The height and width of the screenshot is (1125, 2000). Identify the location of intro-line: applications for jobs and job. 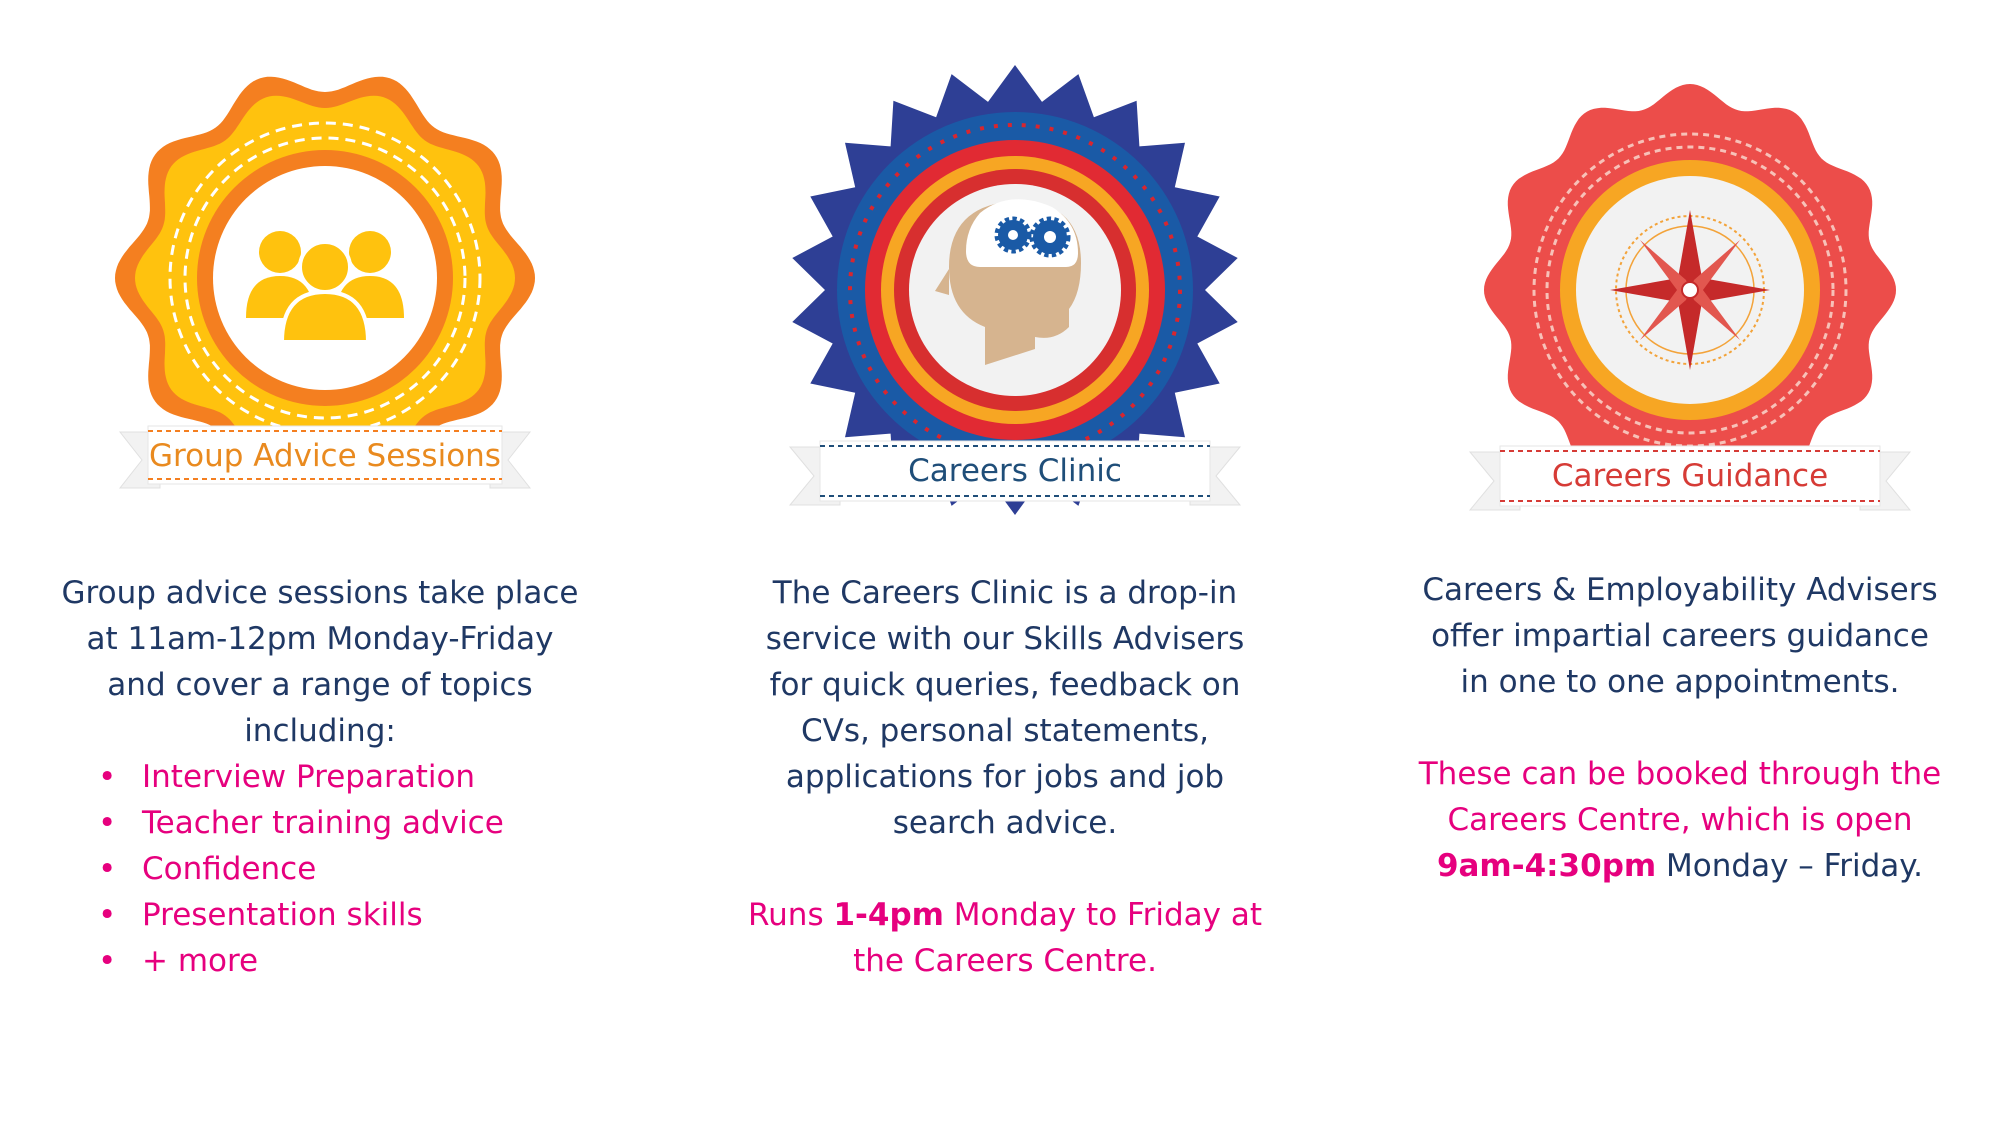
(1005, 777).